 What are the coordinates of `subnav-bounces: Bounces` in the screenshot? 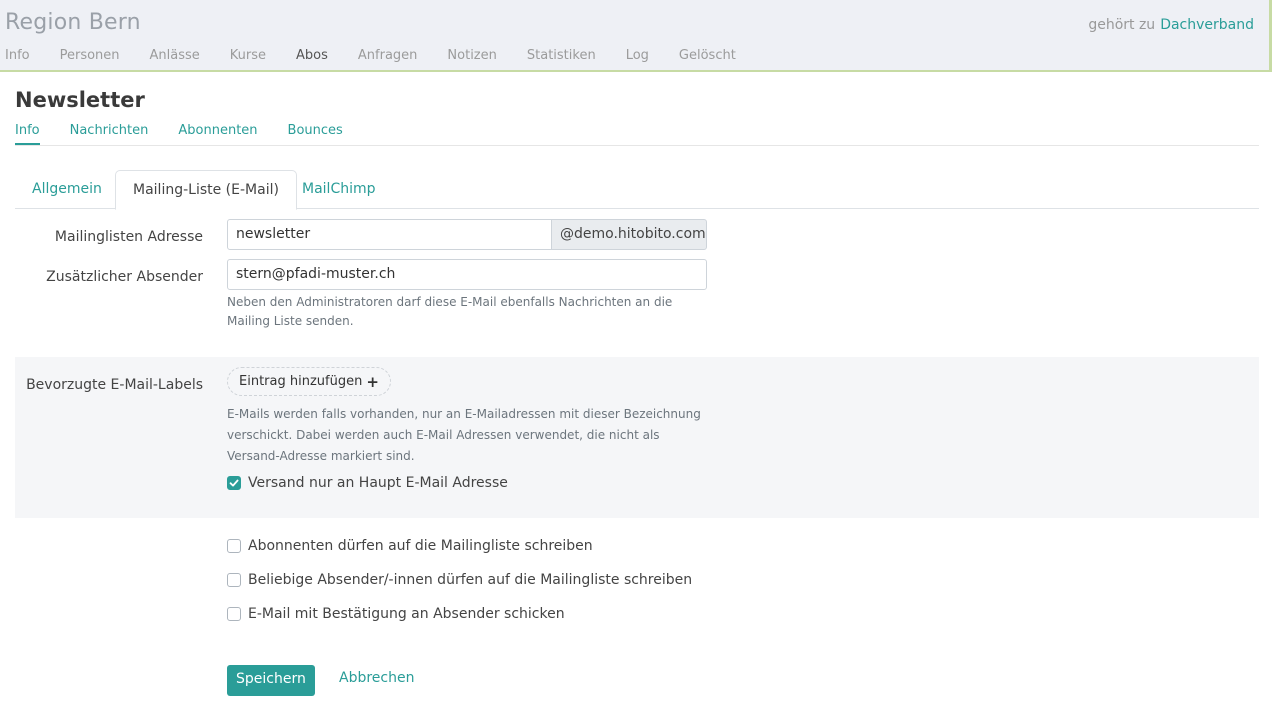 It's located at (315, 130).